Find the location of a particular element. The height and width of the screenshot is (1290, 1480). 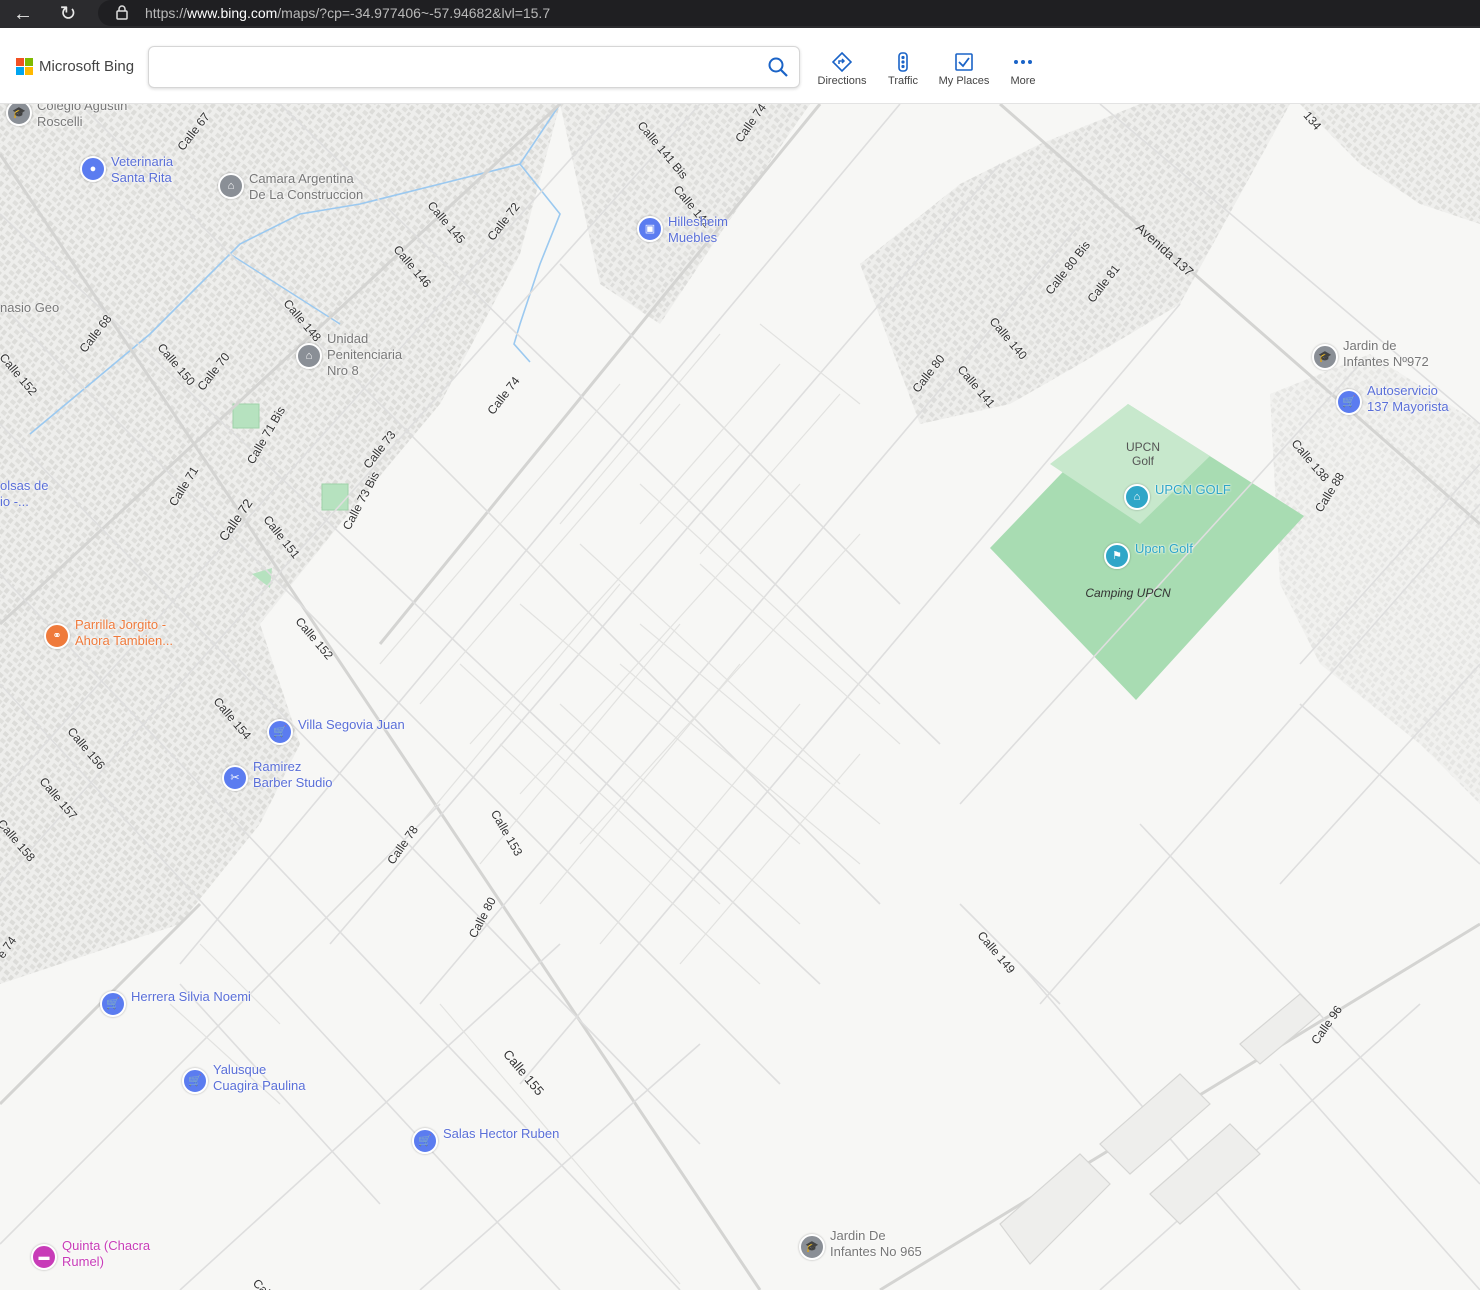

poi-camara-argentina: ⌂ Camara Argentina De La Construccion is located at coordinates (290, 187).